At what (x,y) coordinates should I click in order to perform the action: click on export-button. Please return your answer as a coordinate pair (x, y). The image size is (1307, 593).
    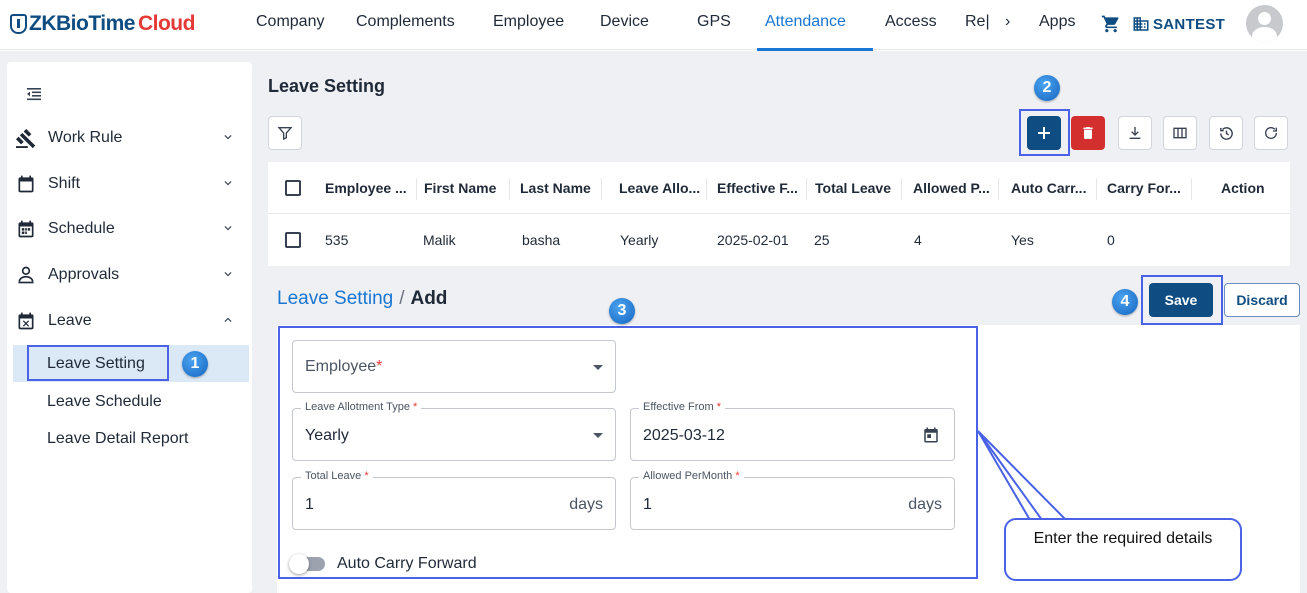
    Looking at the image, I should click on (1135, 133).